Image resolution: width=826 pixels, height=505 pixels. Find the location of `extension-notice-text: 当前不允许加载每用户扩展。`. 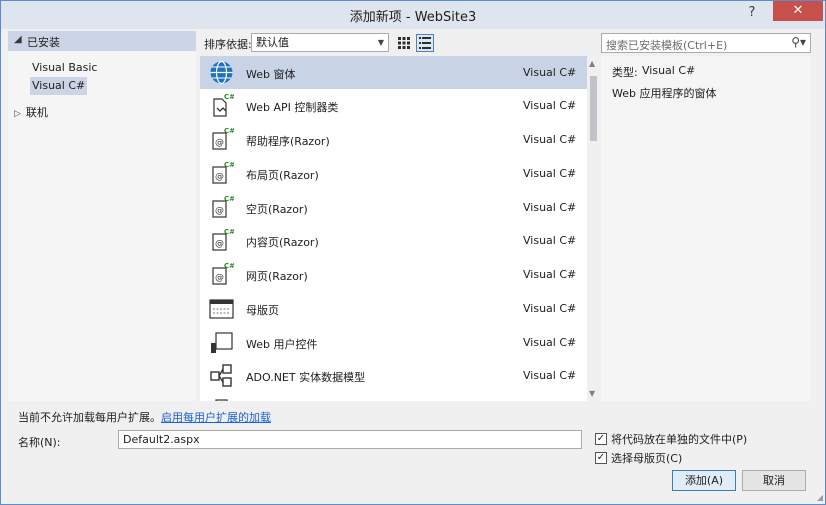

extension-notice-text: 当前不允许加载每用户扩展。 is located at coordinates (89, 417).